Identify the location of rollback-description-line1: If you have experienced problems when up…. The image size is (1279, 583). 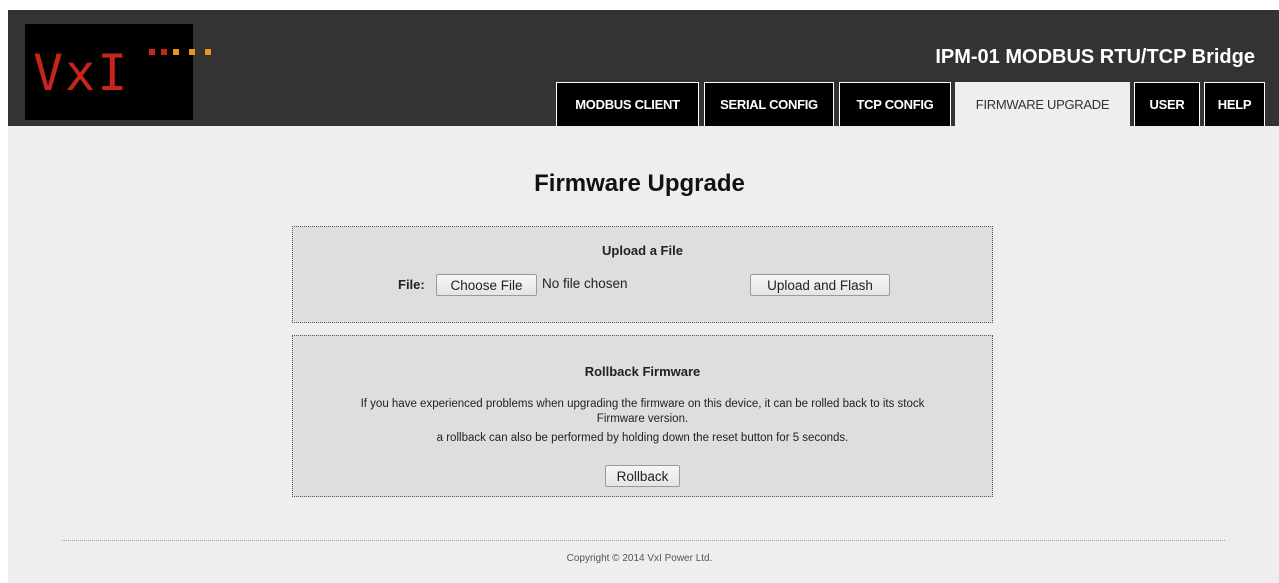
(642, 404).